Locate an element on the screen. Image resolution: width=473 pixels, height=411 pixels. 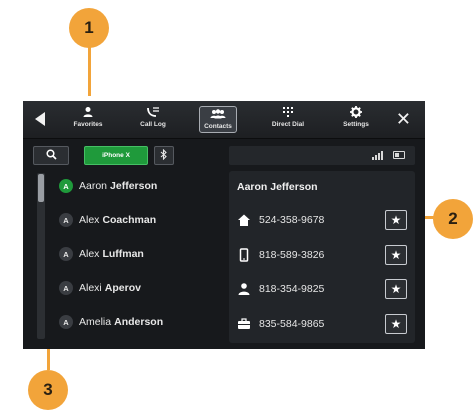
tab-settings-label: Settings is located at coordinates (356, 124).